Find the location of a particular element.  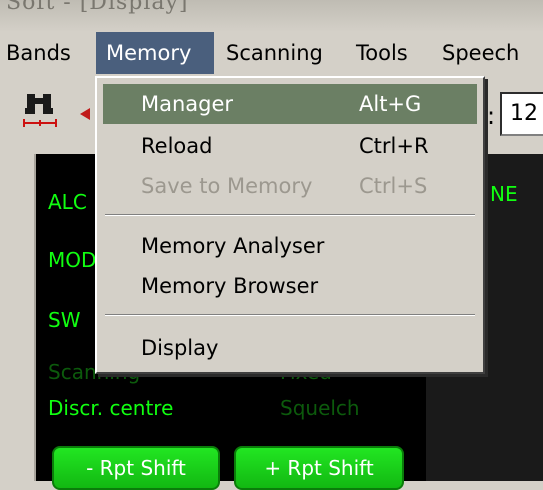

shortcut-reload: Ctrl+R is located at coordinates (394, 146).